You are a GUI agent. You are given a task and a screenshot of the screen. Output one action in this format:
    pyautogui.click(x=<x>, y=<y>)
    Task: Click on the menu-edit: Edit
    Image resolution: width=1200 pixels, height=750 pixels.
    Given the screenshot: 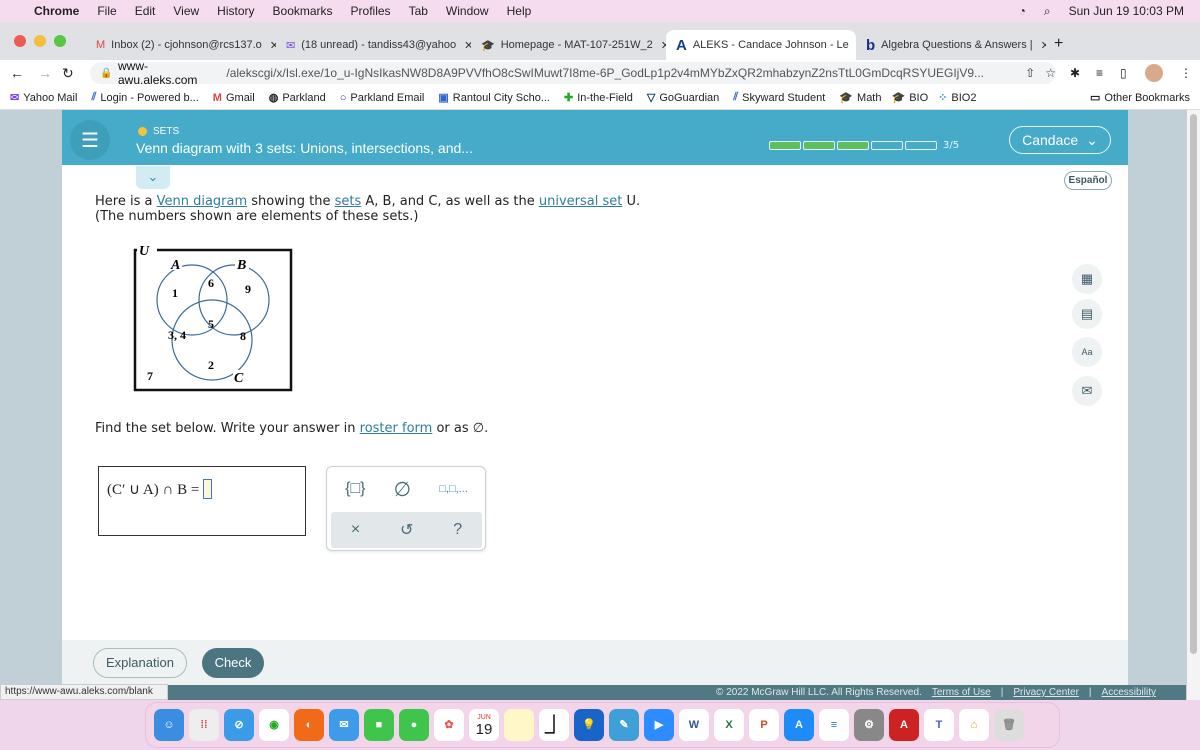 What is the action you would take?
    pyautogui.click(x=145, y=11)
    